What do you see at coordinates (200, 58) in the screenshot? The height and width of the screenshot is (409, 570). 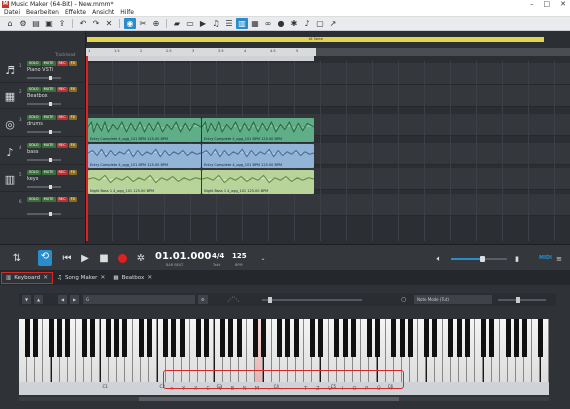 I see `marker-strip` at bounding box center [200, 58].